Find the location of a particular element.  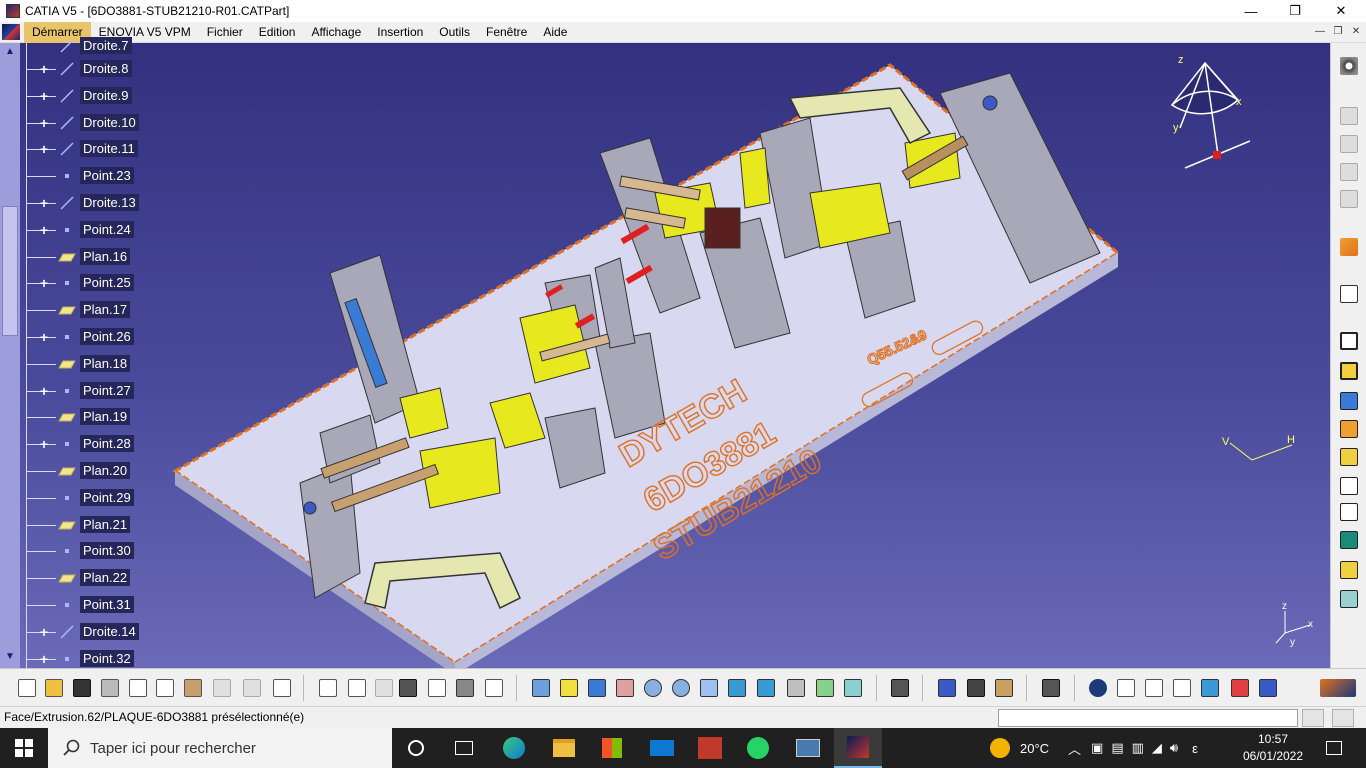

task-view-icon is located at coordinates (464, 748).